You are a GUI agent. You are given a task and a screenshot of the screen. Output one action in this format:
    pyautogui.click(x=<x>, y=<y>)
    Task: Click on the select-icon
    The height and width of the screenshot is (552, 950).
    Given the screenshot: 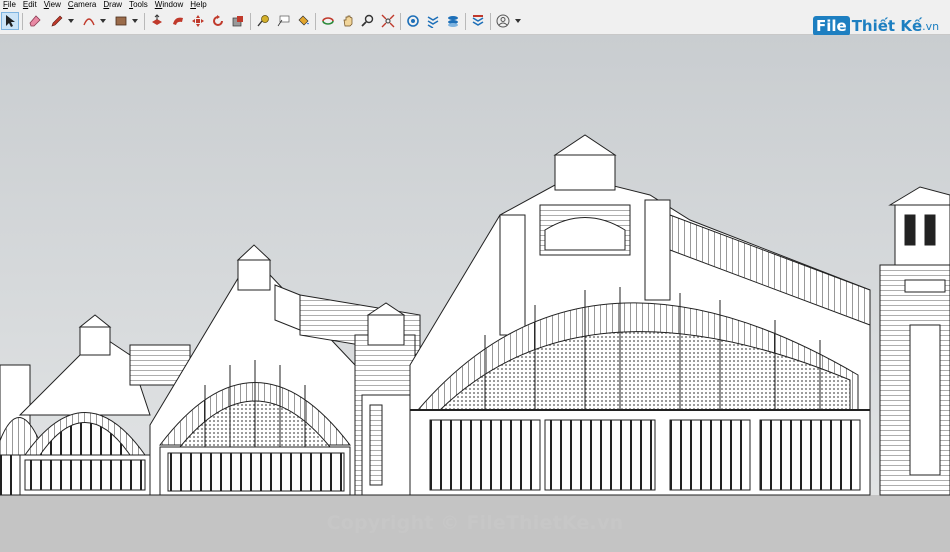 What is the action you would take?
    pyautogui.click(x=10, y=21)
    